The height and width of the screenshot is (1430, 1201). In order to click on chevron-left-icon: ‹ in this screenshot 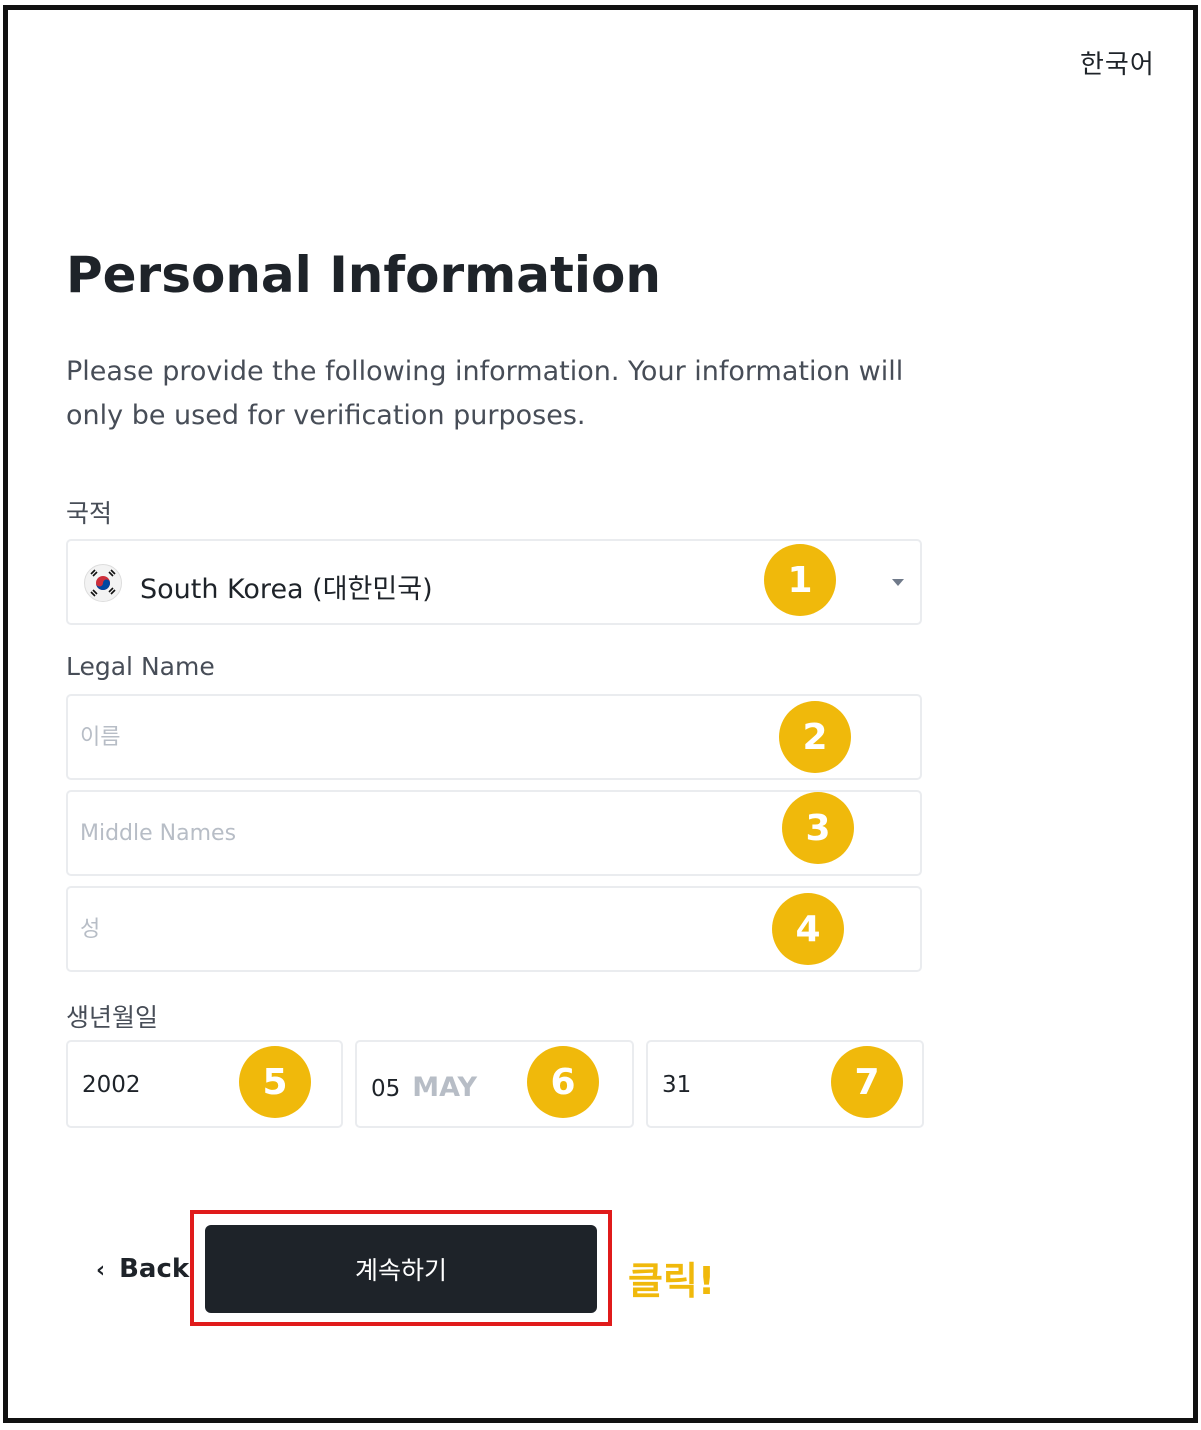, I will do `click(101, 1270)`.